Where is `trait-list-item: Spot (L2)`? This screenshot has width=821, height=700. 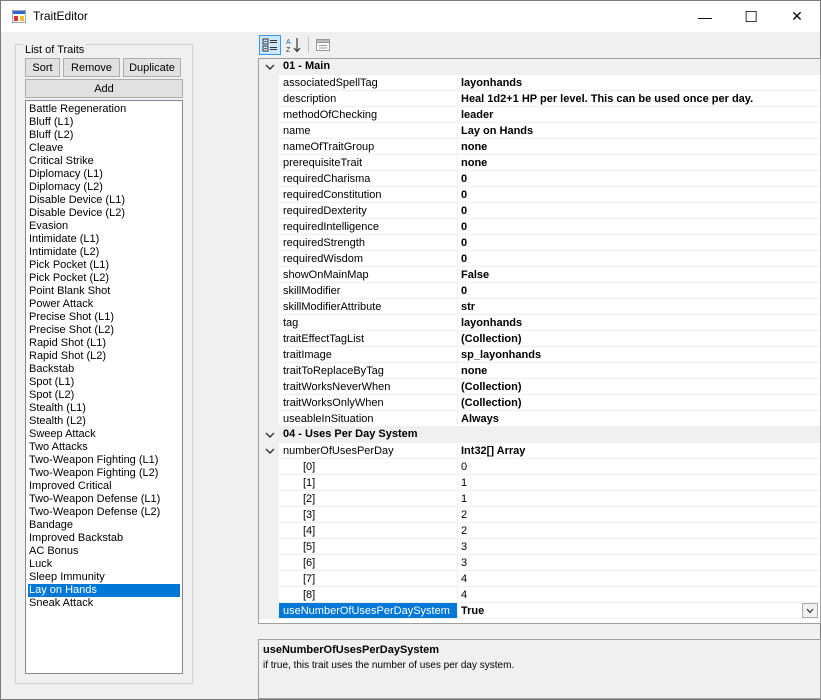
trait-list-item: Spot (L2) is located at coordinates (104, 395).